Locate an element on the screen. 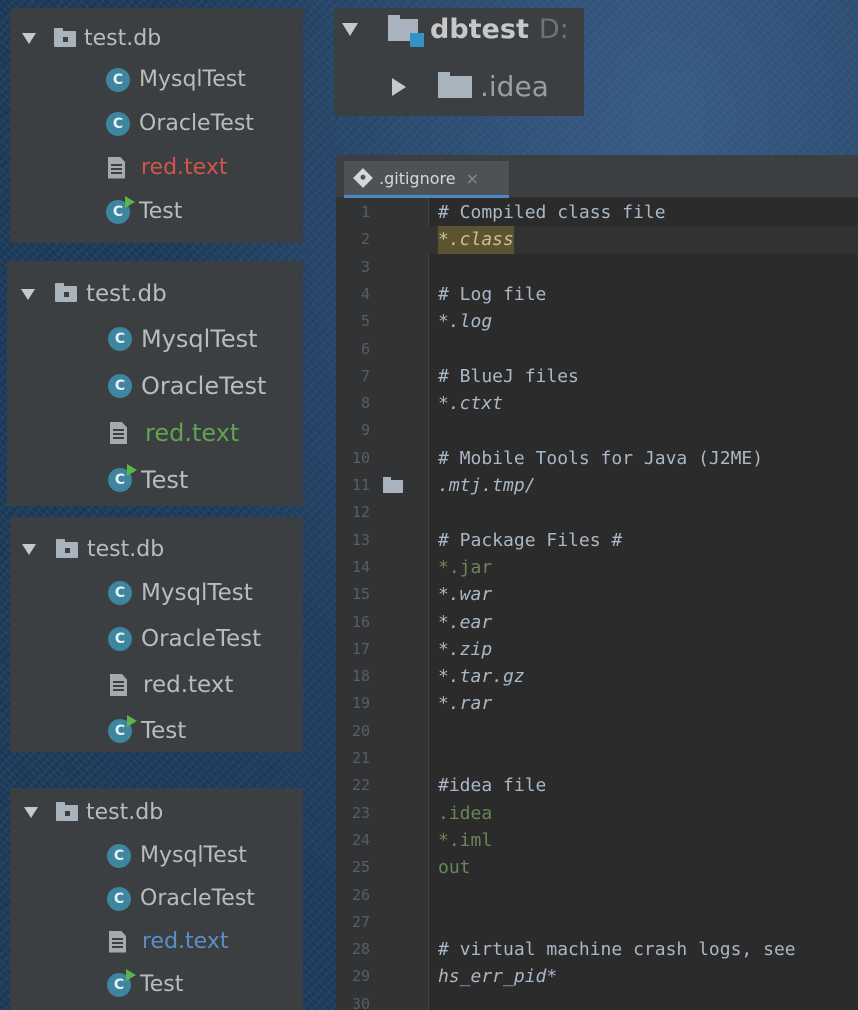  code-line: 27 is located at coordinates (597, 922).